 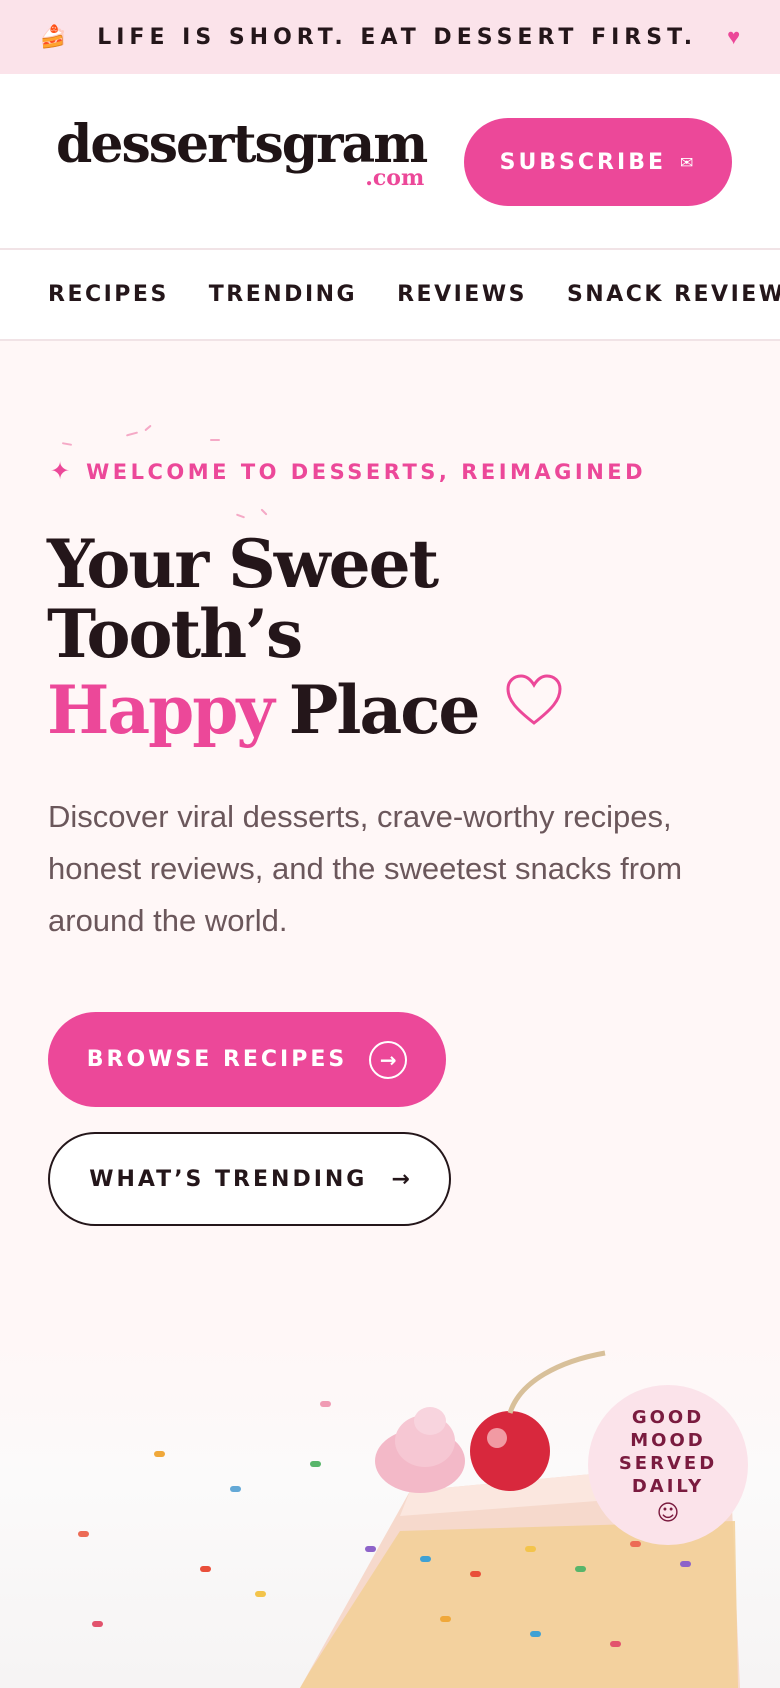 What do you see at coordinates (668, 1440) in the screenshot?
I see `badge-line: MOOD` at bounding box center [668, 1440].